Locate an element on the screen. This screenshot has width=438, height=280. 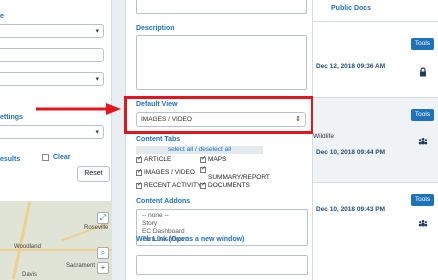
annotation-arrow is located at coordinates (78, 109).